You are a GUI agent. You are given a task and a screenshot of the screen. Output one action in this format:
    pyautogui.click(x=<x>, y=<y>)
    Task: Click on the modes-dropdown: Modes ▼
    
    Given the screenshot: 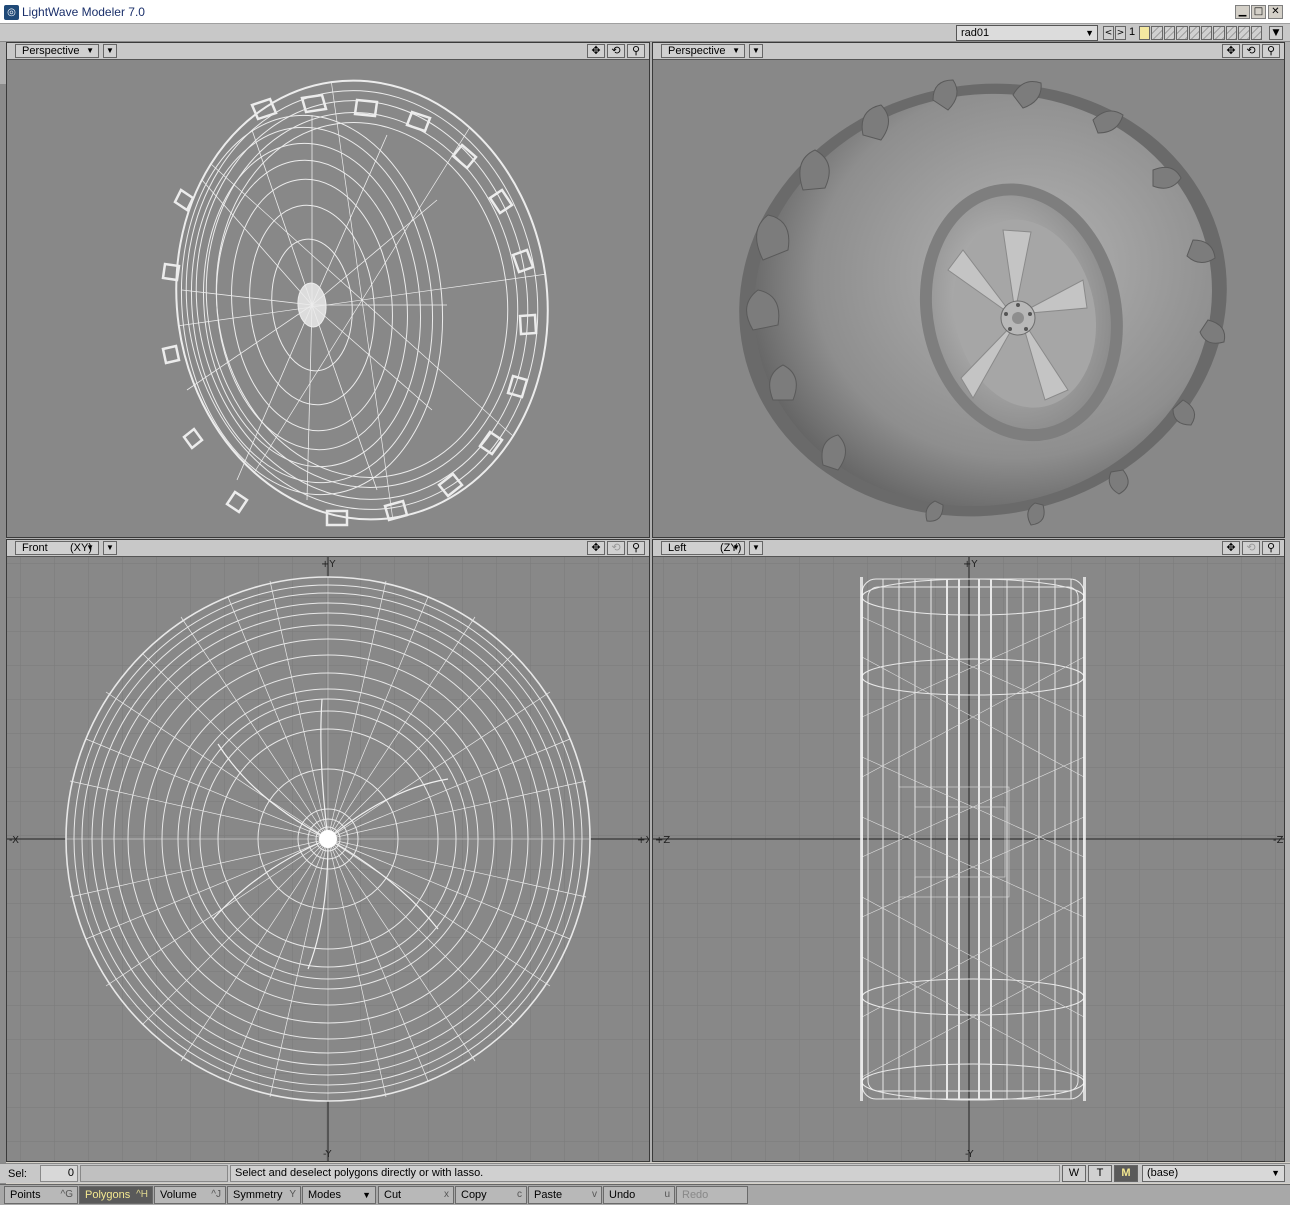 What is the action you would take?
    pyautogui.click(x=339, y=1195)
    